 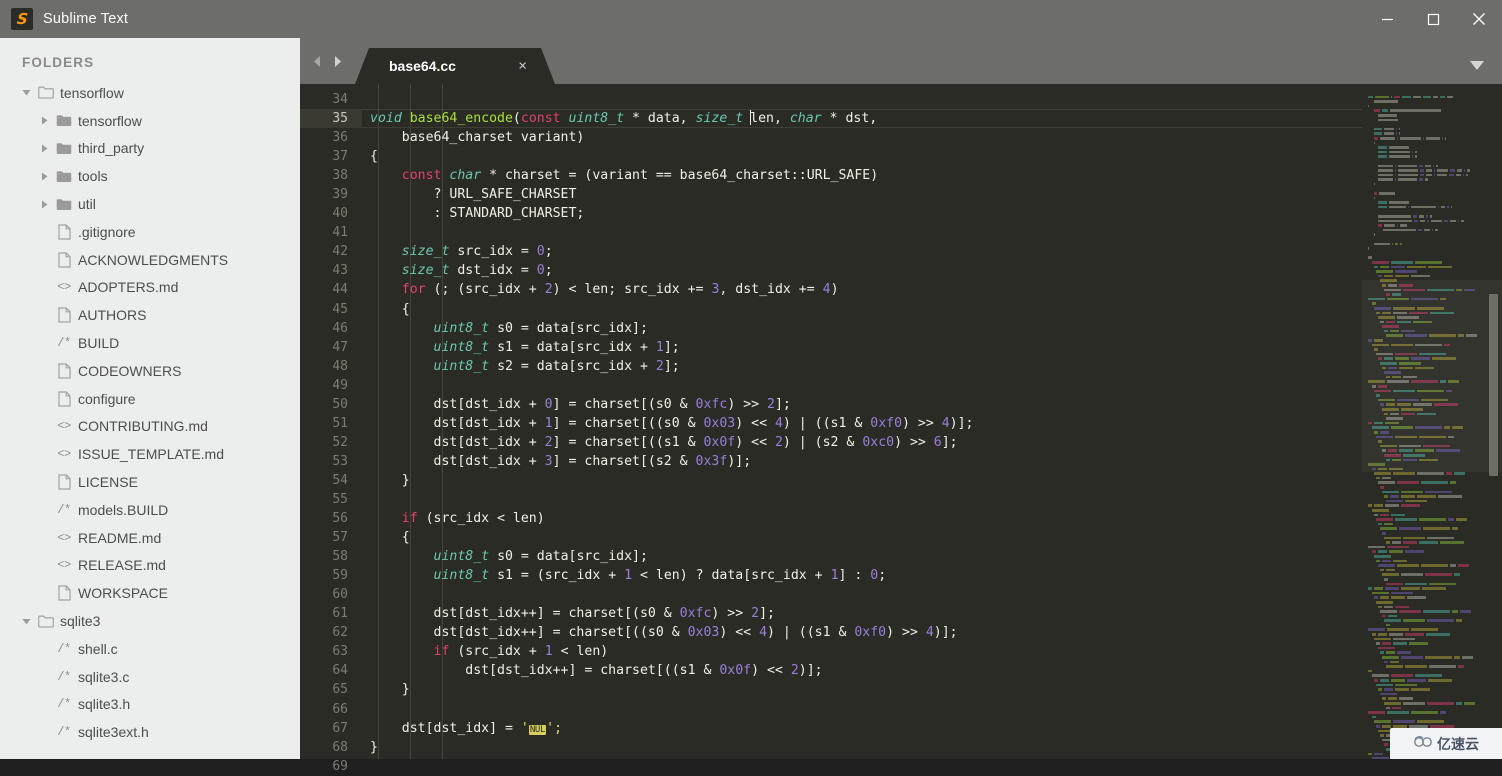 I want to click on sidebar-item-shell-c: /* shell.c, so click(x=150, y=649).